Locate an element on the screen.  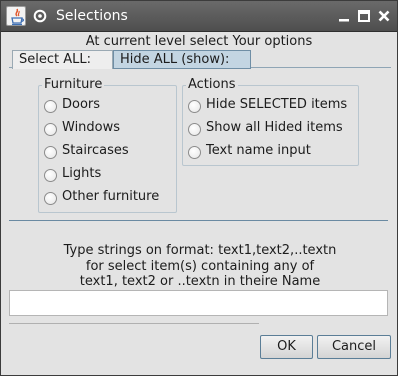
radio-label: Staircases is located at coordinates (95, 150).